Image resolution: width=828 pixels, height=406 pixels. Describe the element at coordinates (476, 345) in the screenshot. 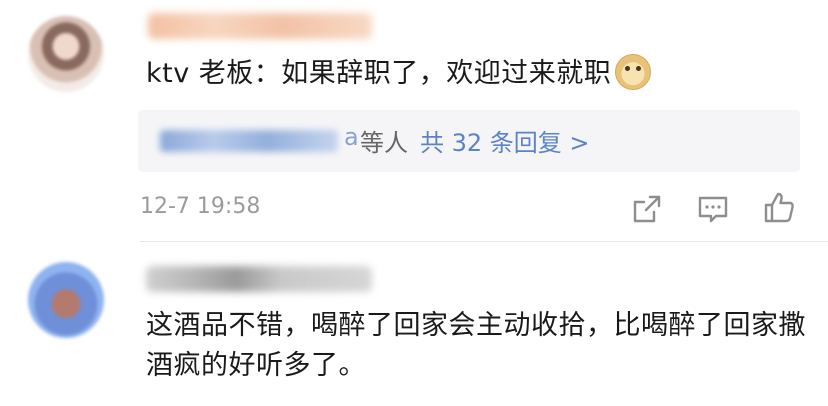

I see `comment-body: 这酒品不错，喝醉了回家会主动收拾，比喝醉了回家撒酒疯的好听多了。` at that location.